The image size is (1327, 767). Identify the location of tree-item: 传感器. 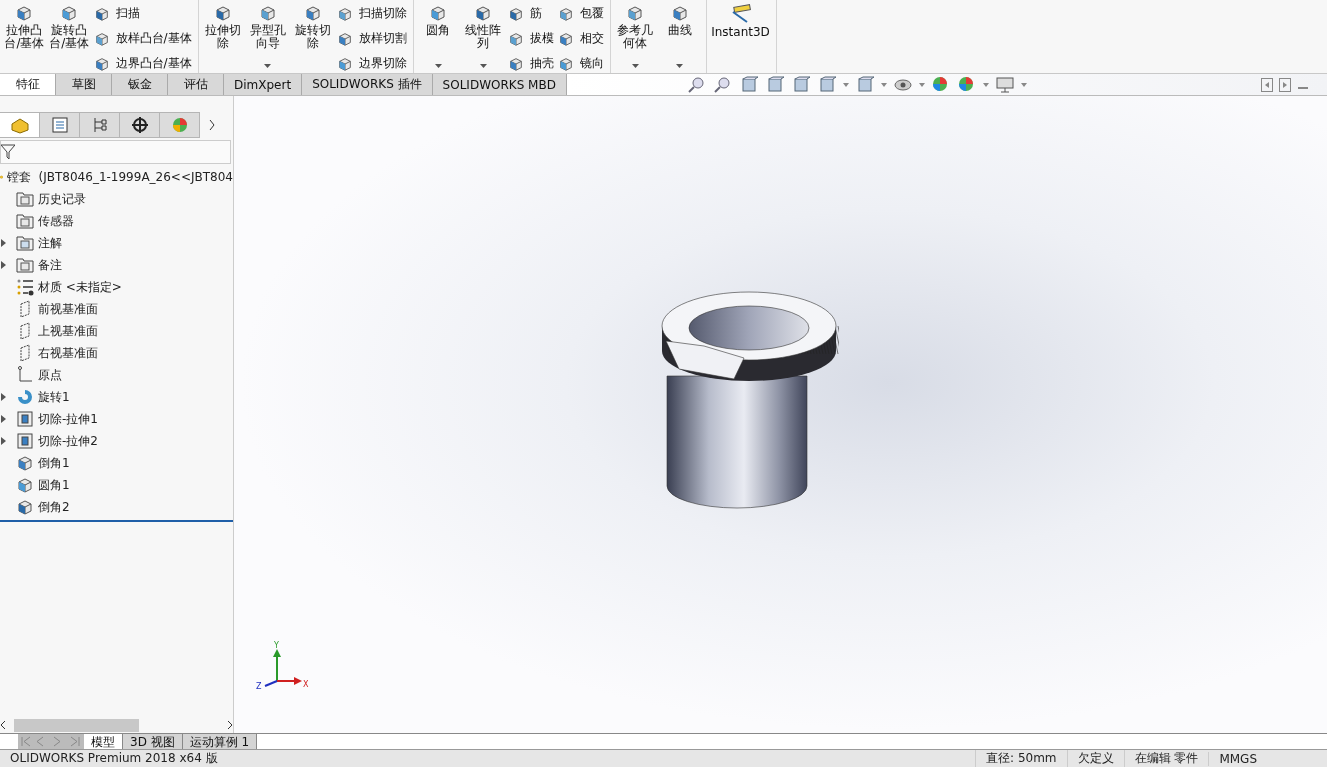
(56, 221).